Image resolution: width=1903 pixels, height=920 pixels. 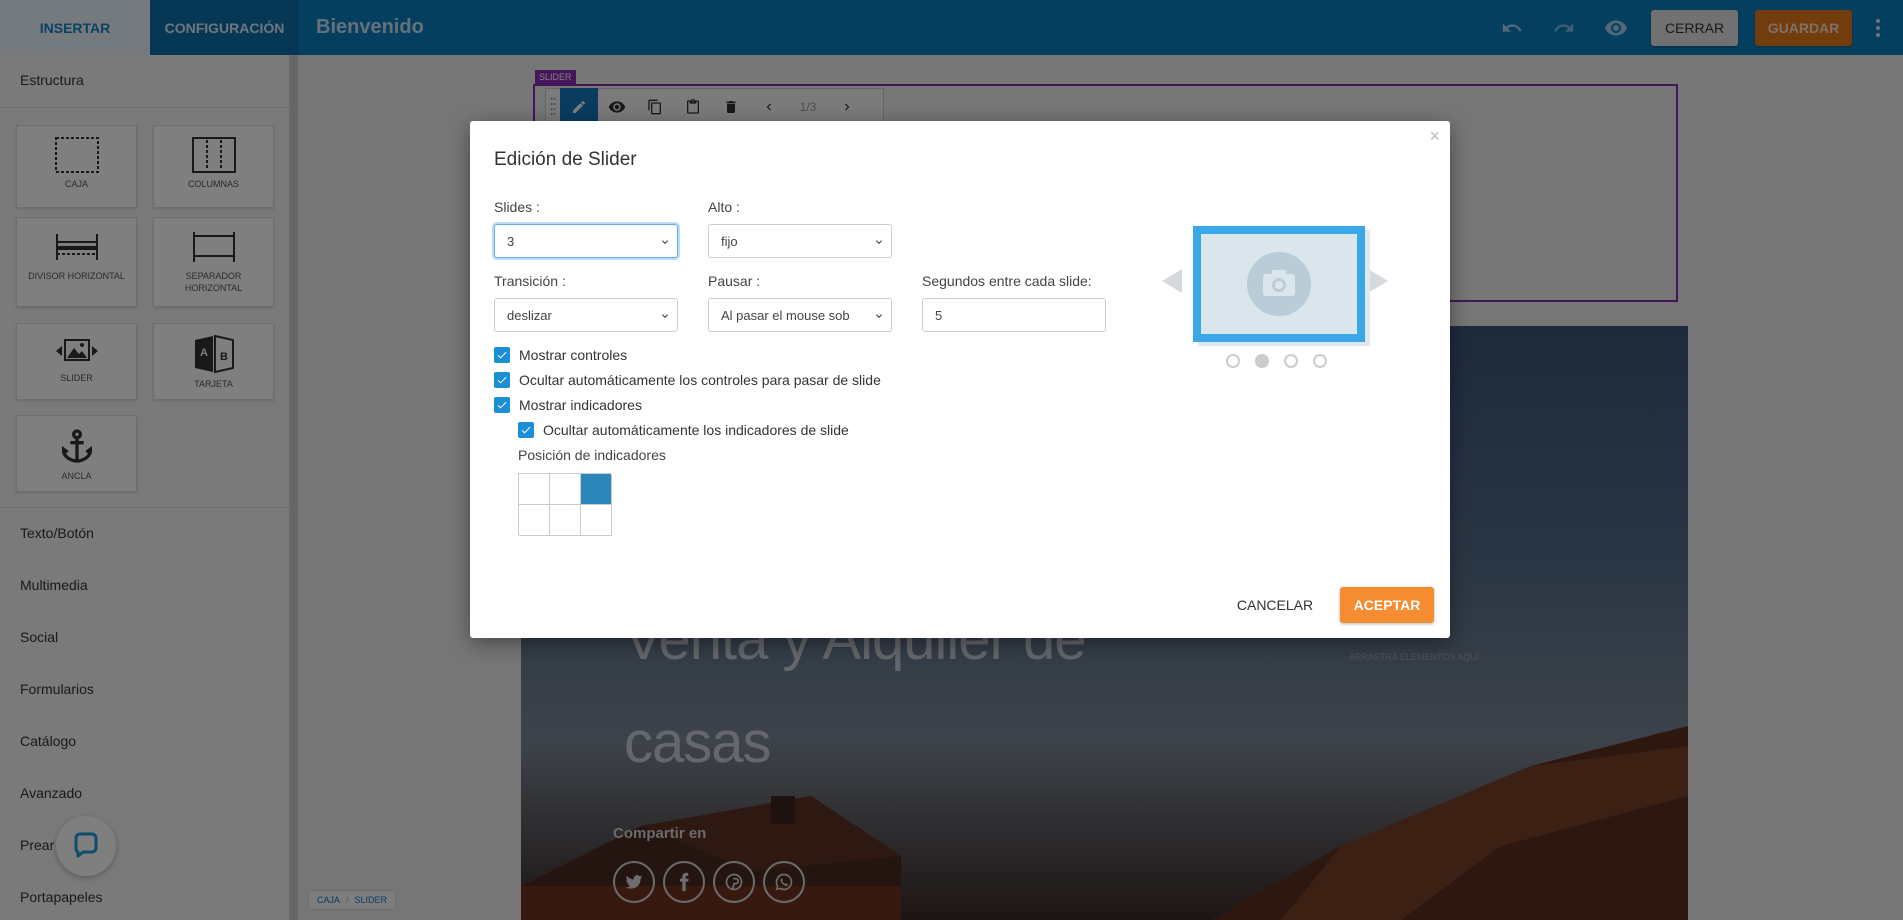 I want to click on slides-select: 3, so click(x=586, y=241).